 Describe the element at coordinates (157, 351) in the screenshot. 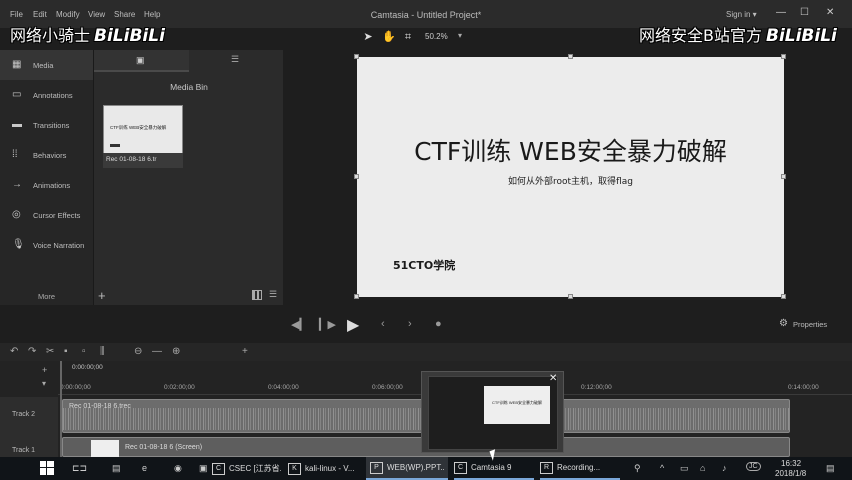

I see `zoom-slider: —` at that location.